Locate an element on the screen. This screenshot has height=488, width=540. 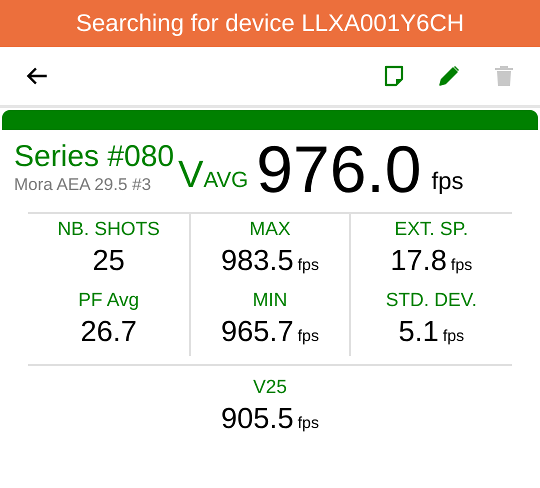
series-title: Series #080 is located at coordinates (94, 157).